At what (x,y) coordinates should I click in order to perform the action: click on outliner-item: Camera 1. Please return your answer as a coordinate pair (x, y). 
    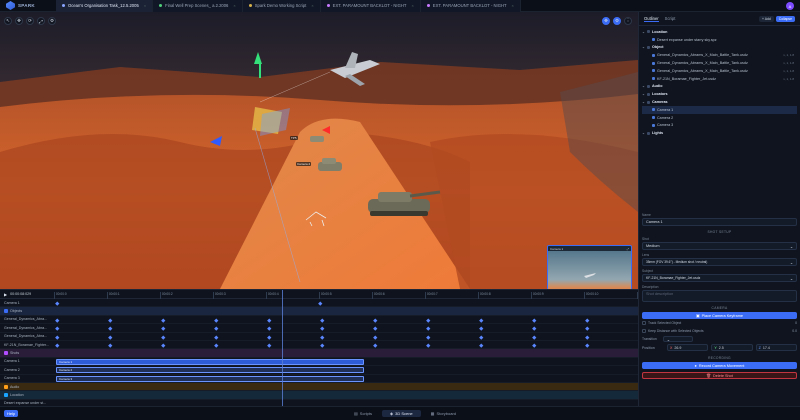
    Looking at the image, I should click on (719, 109).